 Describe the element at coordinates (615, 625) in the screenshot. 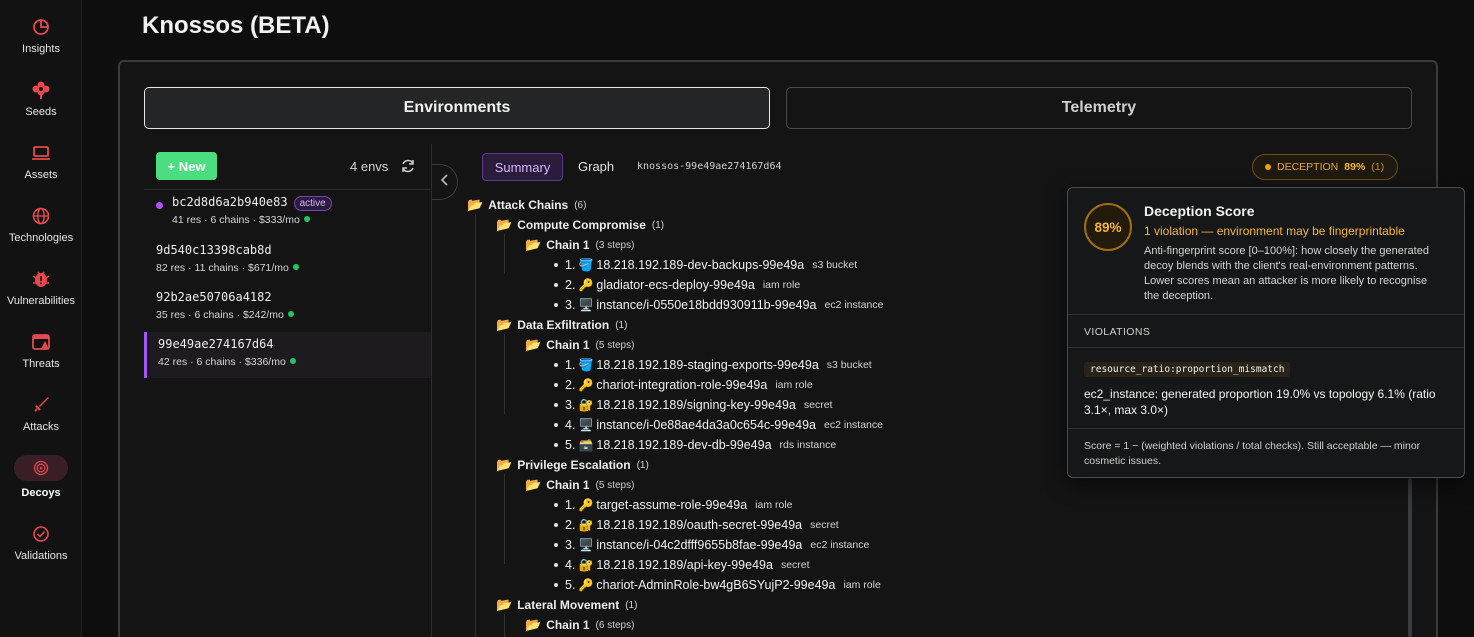

I see `tree-count: (6 steps)` at that location.